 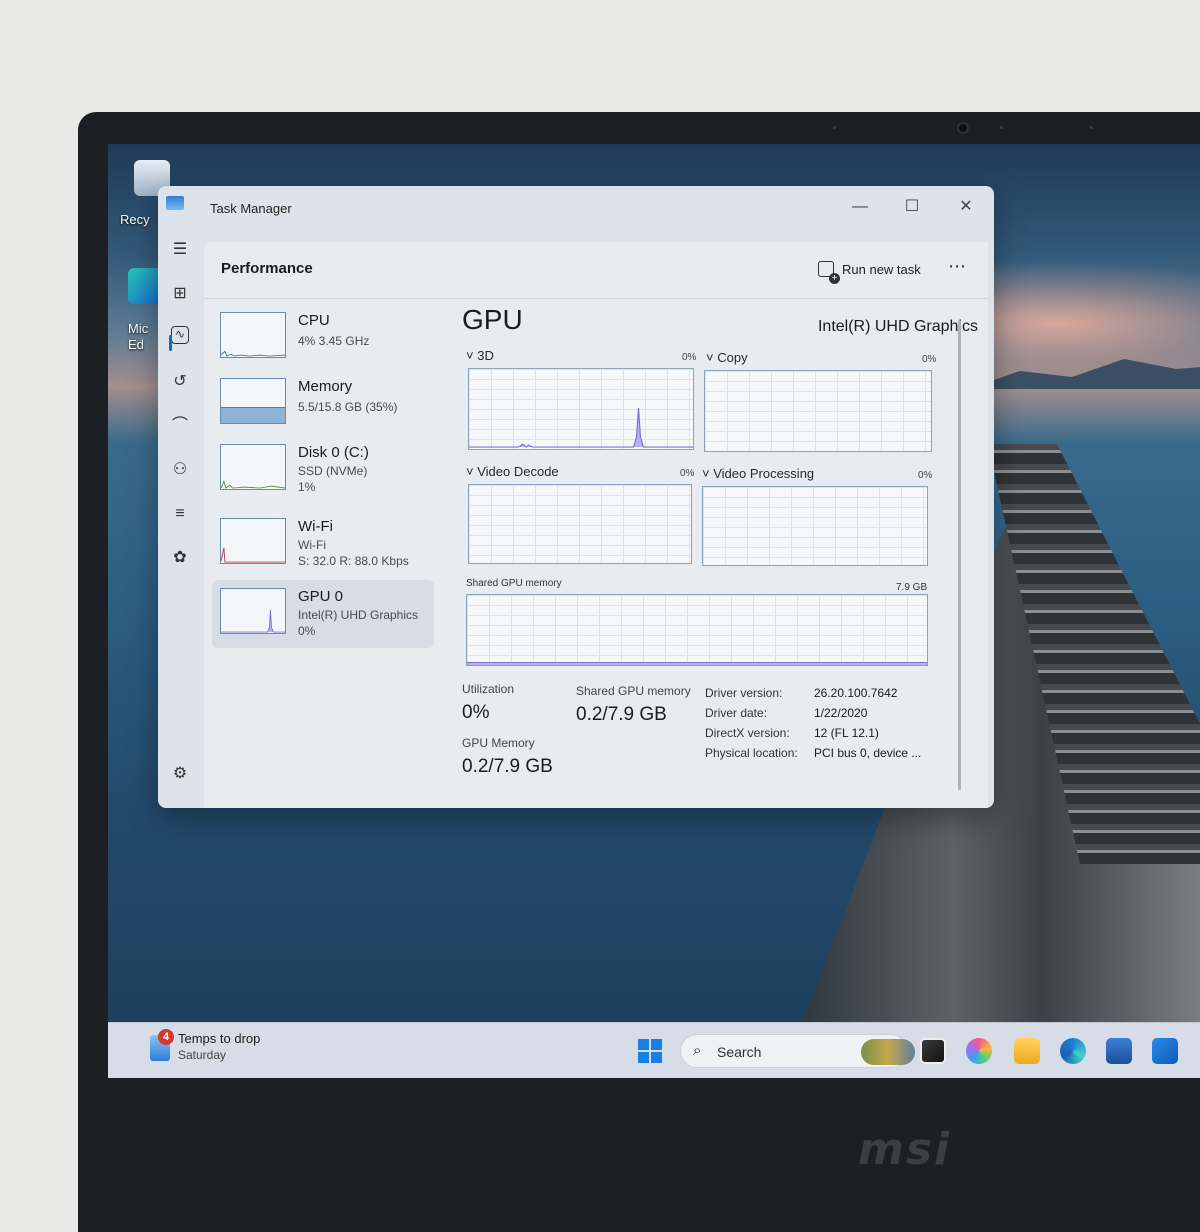 I want to click on file-explorer-icon, so click(x=1027, y=1051).